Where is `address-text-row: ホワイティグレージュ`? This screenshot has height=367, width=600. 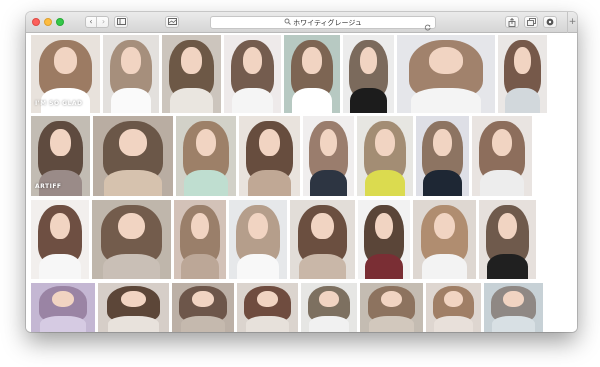 address-text-row: ホワイティグレージュ is located at coordinates (323, 23).